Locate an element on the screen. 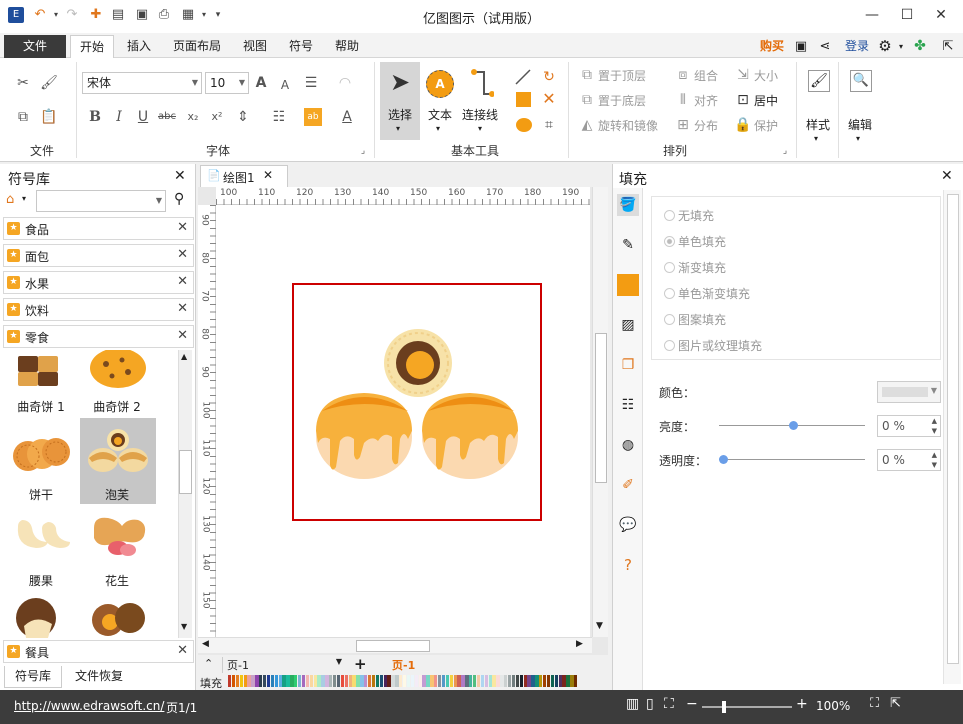 The width and height of the screenshot is (963, 724). paragraph-spacing-icon: ⇕ is located at coordinates (243, 117).